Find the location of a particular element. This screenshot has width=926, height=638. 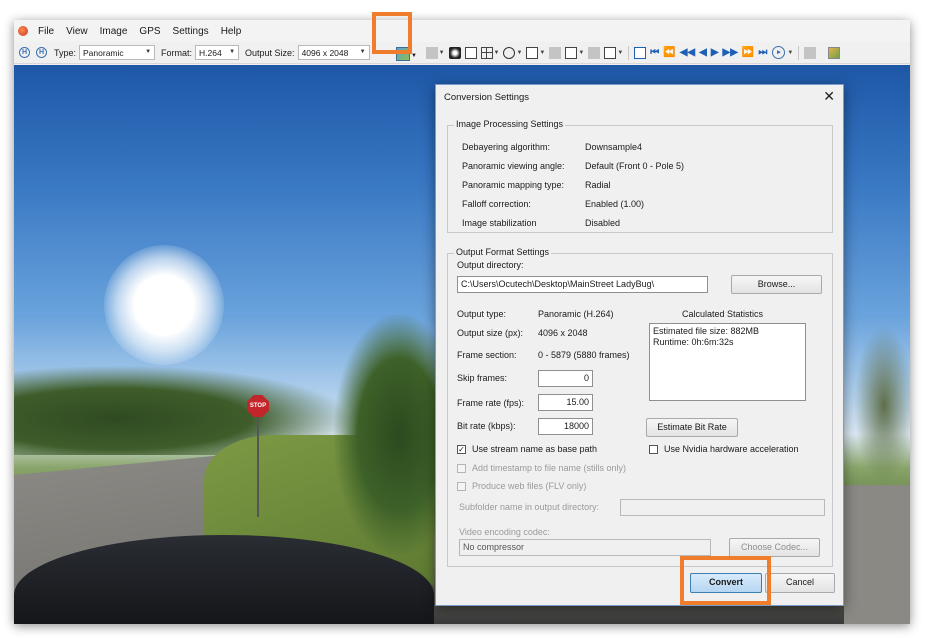

format-select: H.264 ▼ is located at coordinates (217, 52).